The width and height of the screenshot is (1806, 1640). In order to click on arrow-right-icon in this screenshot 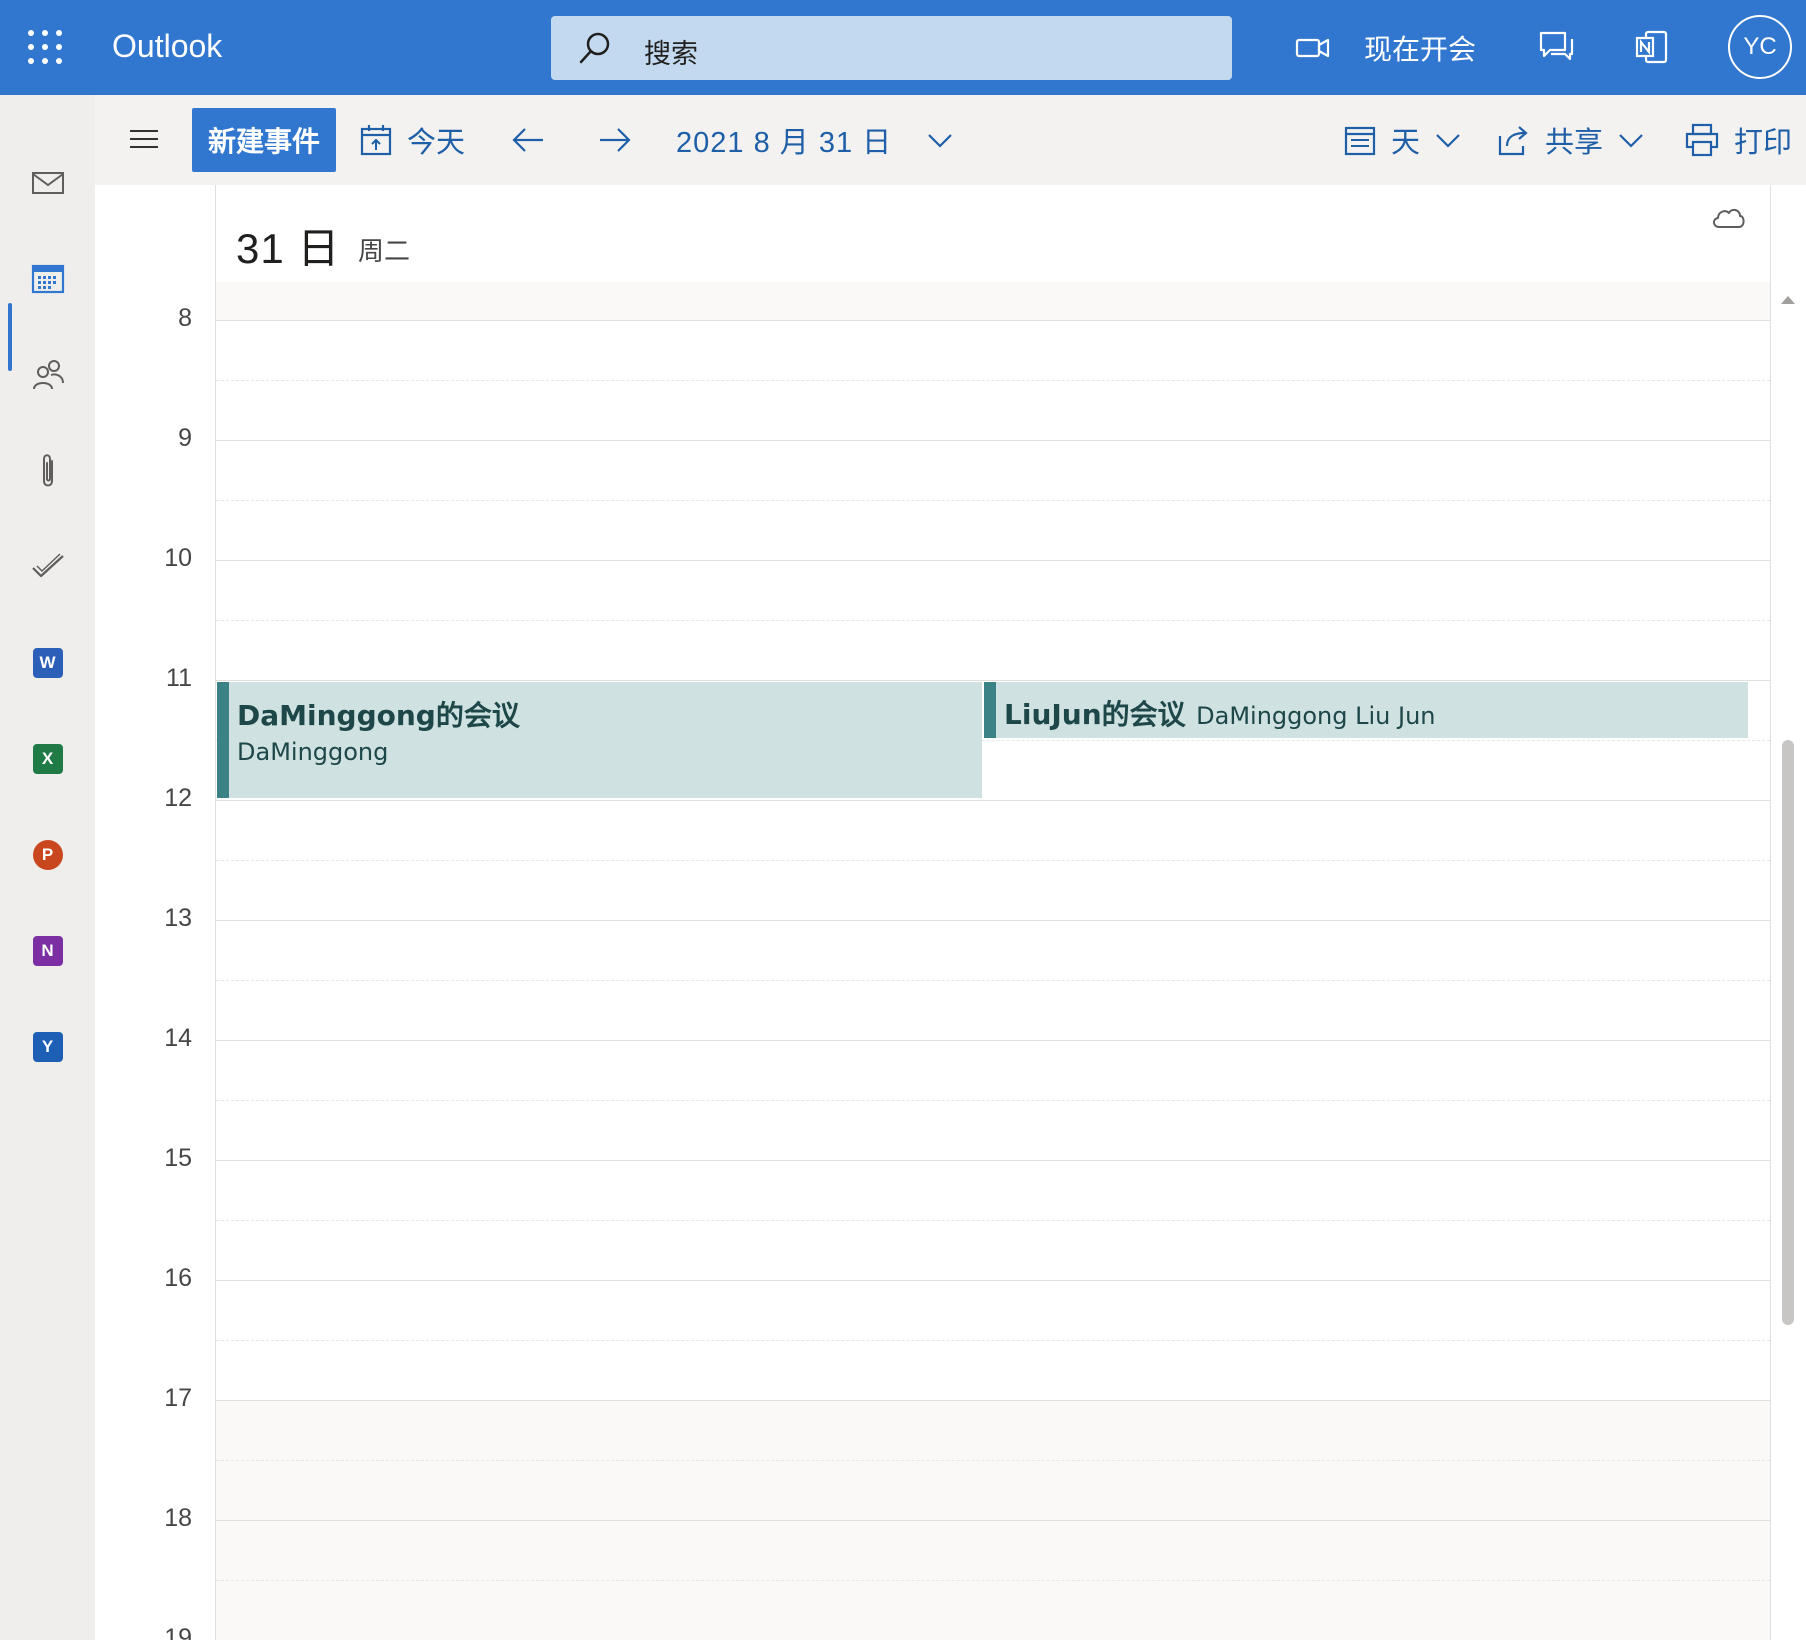, I will do `click(615, 140)`.